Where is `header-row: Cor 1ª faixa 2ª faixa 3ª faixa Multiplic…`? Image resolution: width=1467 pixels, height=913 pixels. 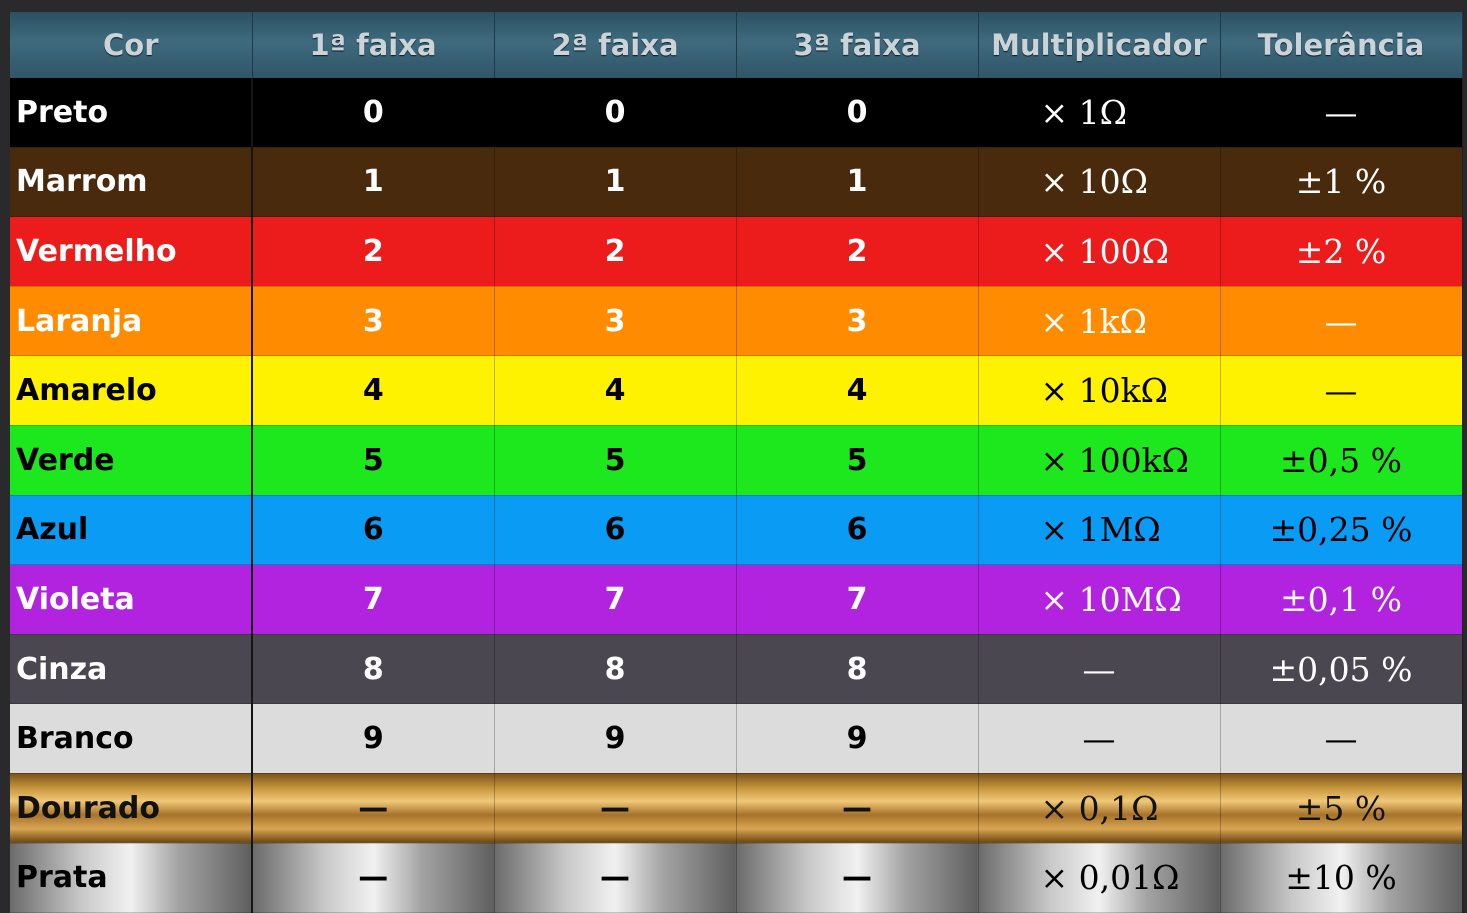 header-row: Cor 1ª faixa 2ª faixa 3ª faixa Multiplic… is located at coordinates (736, 45).